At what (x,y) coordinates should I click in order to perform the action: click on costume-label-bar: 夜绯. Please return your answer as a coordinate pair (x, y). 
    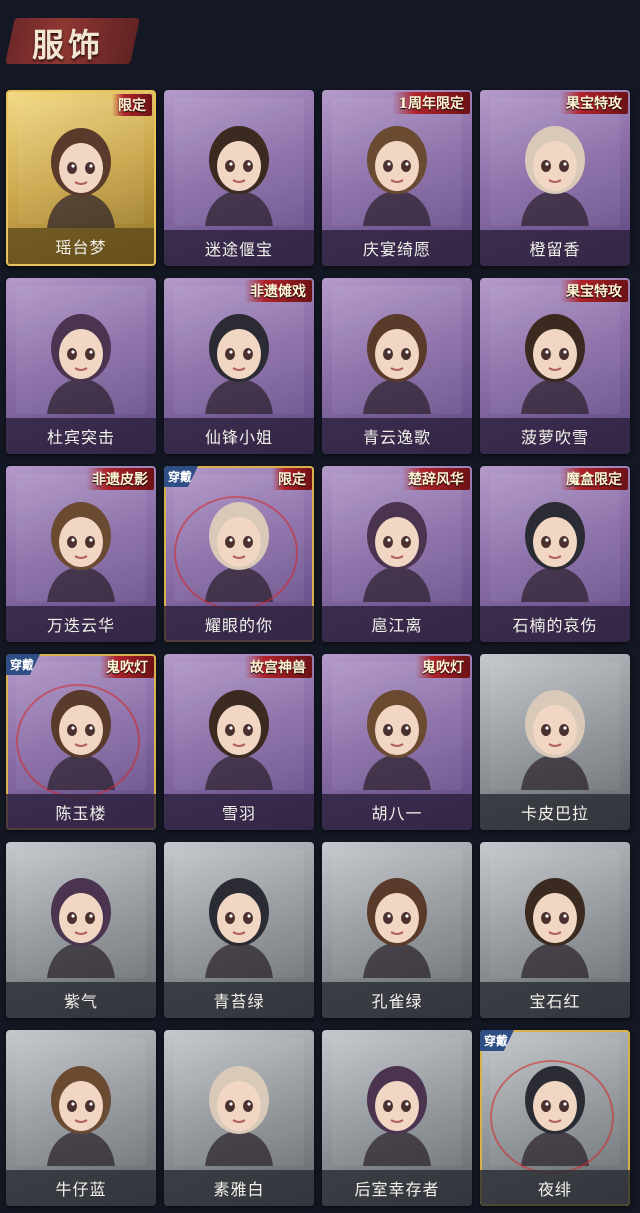
    Looking at the image, I should click on (555, 1188).